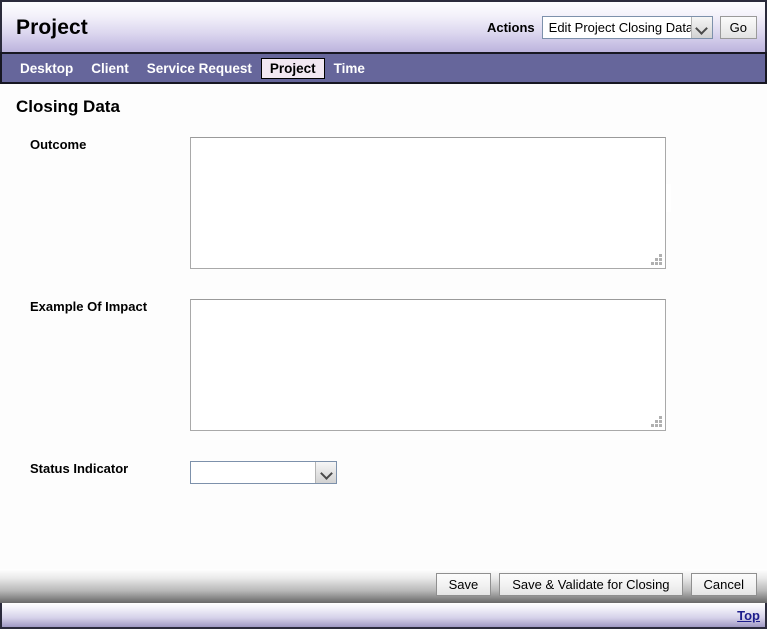  I want to click on save-button: Save, so click(463, 584).